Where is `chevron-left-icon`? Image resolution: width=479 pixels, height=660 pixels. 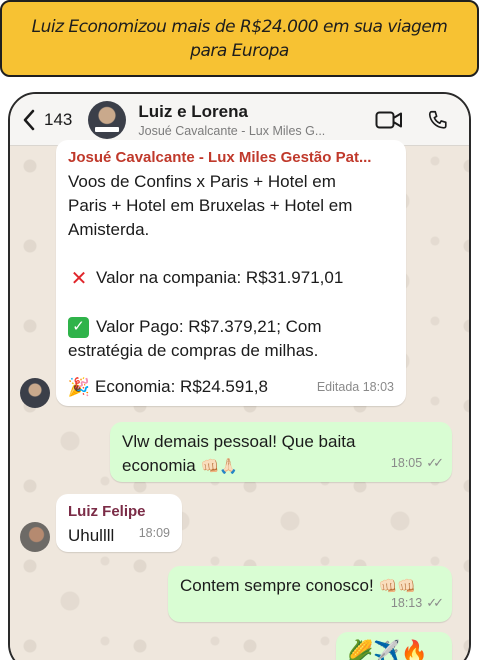
chevron-left-icon is located at coordinates (29, 119).